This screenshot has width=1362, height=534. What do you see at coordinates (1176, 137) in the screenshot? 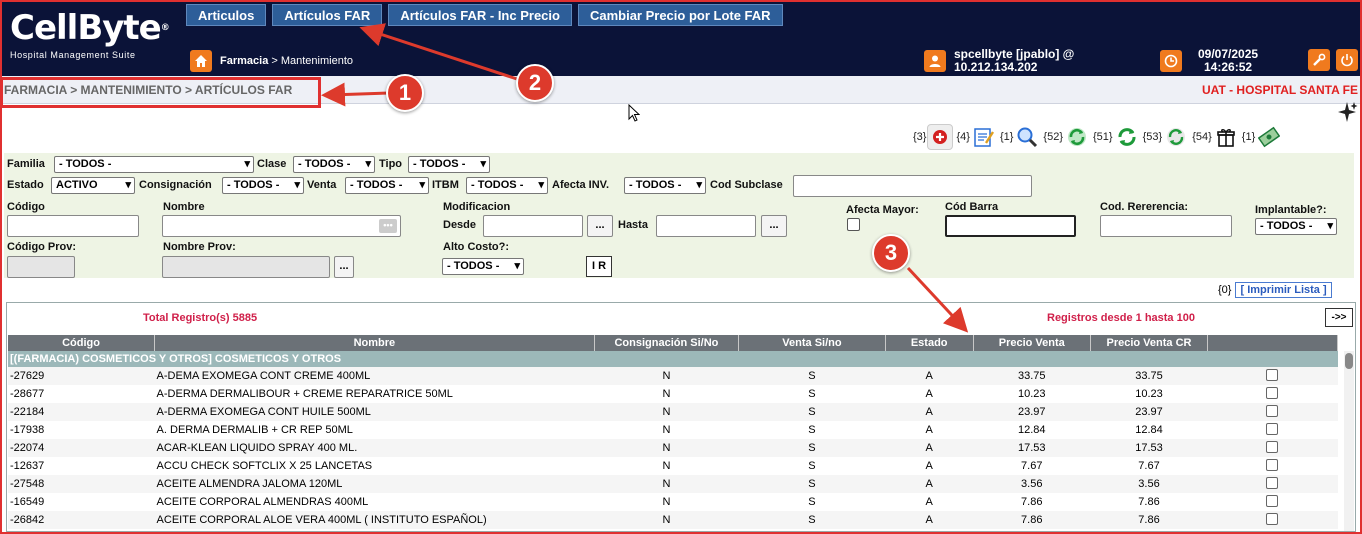
I see `refresh-cycle-icon` at bounding box center [1176, 137].